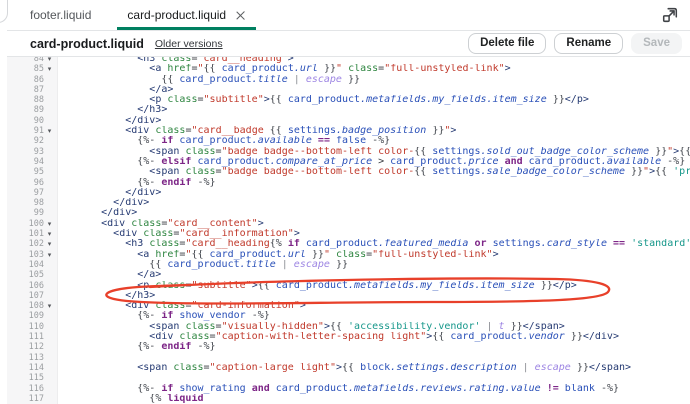 The image size is (690, 404). Describe the element at coordinates (507, 43) in the screenshot. I see `delete-file-button: Delete file` at that location.